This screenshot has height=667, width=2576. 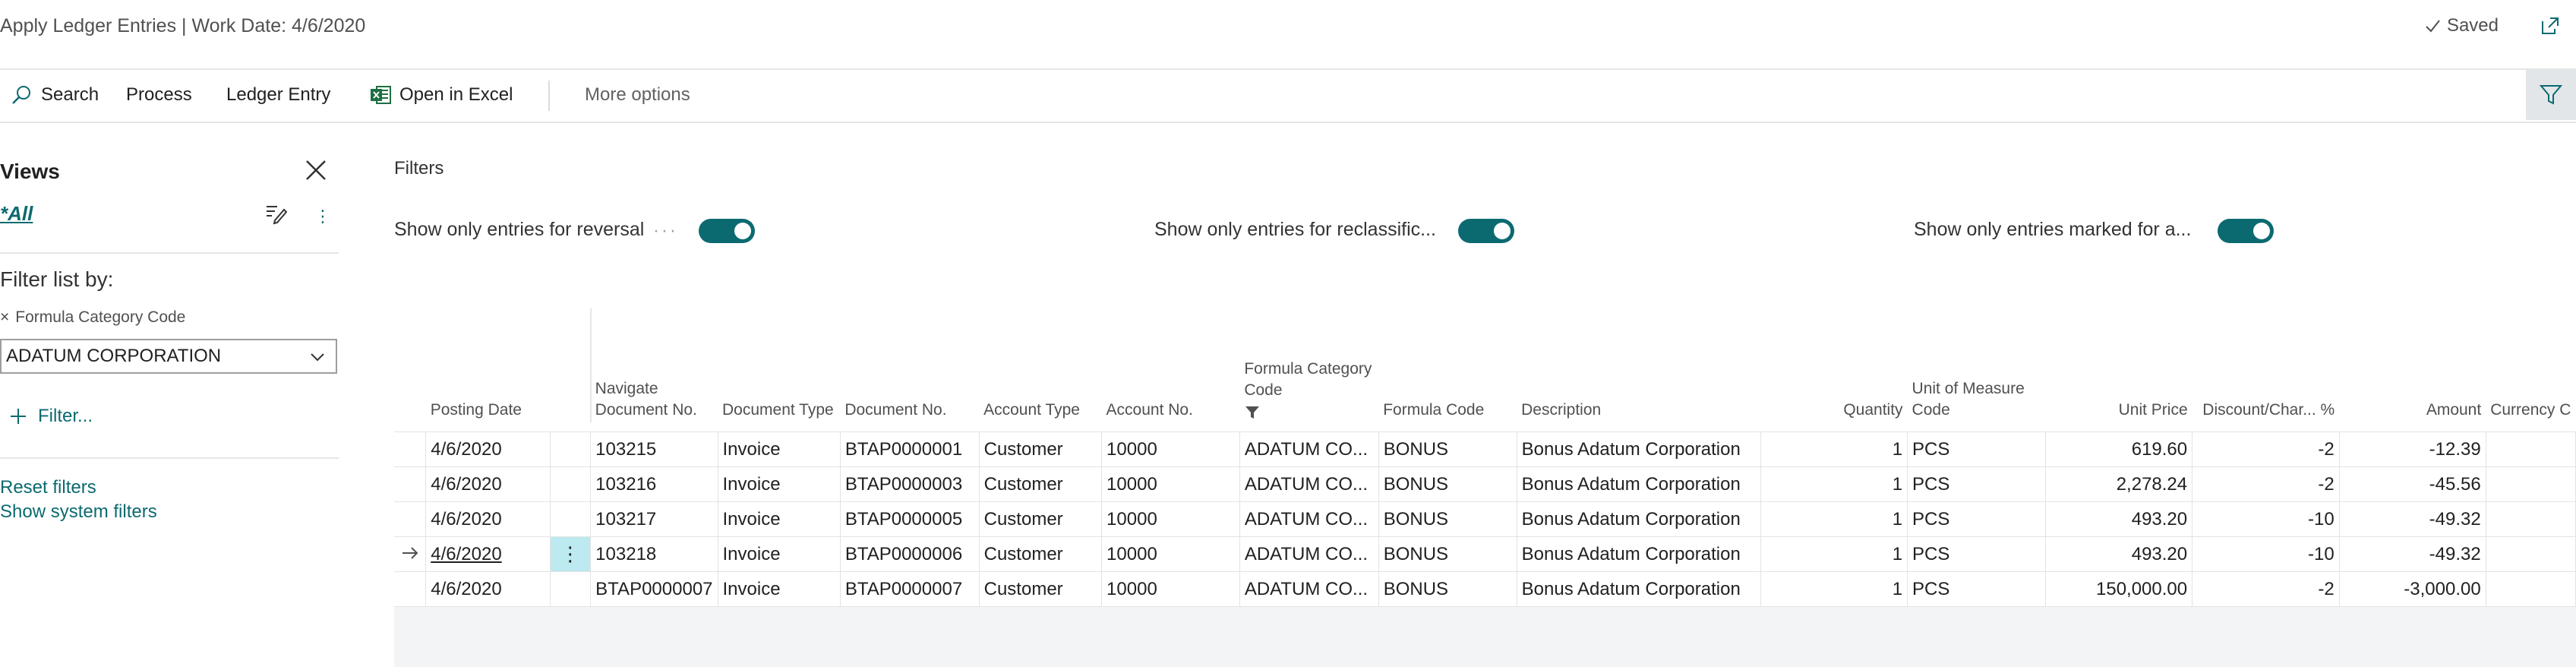 I want to click on header-description: Description, so click(x=1639, y=370).